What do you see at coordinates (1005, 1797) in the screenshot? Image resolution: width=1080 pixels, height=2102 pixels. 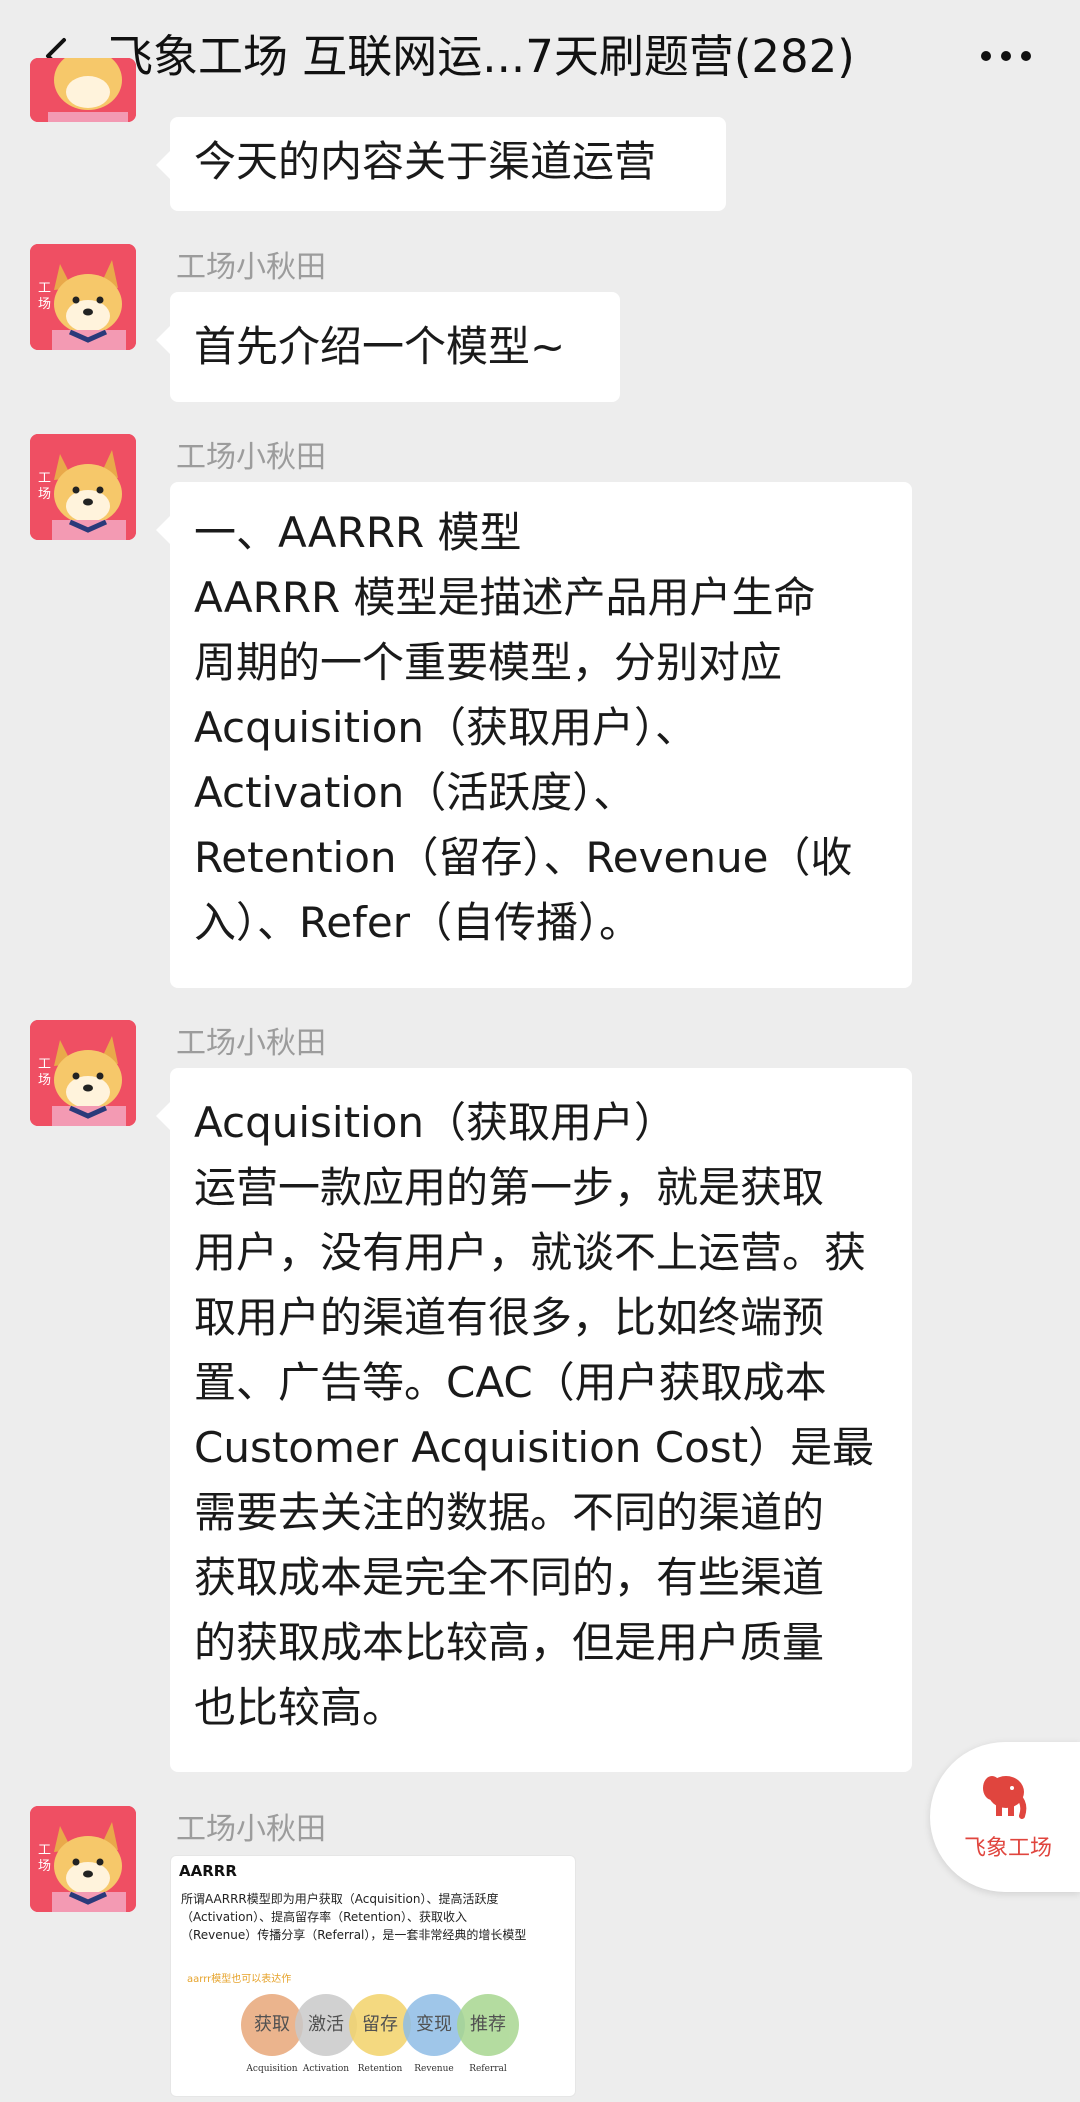 I see `elephant-icon` at bounding box center [1005, 1797].